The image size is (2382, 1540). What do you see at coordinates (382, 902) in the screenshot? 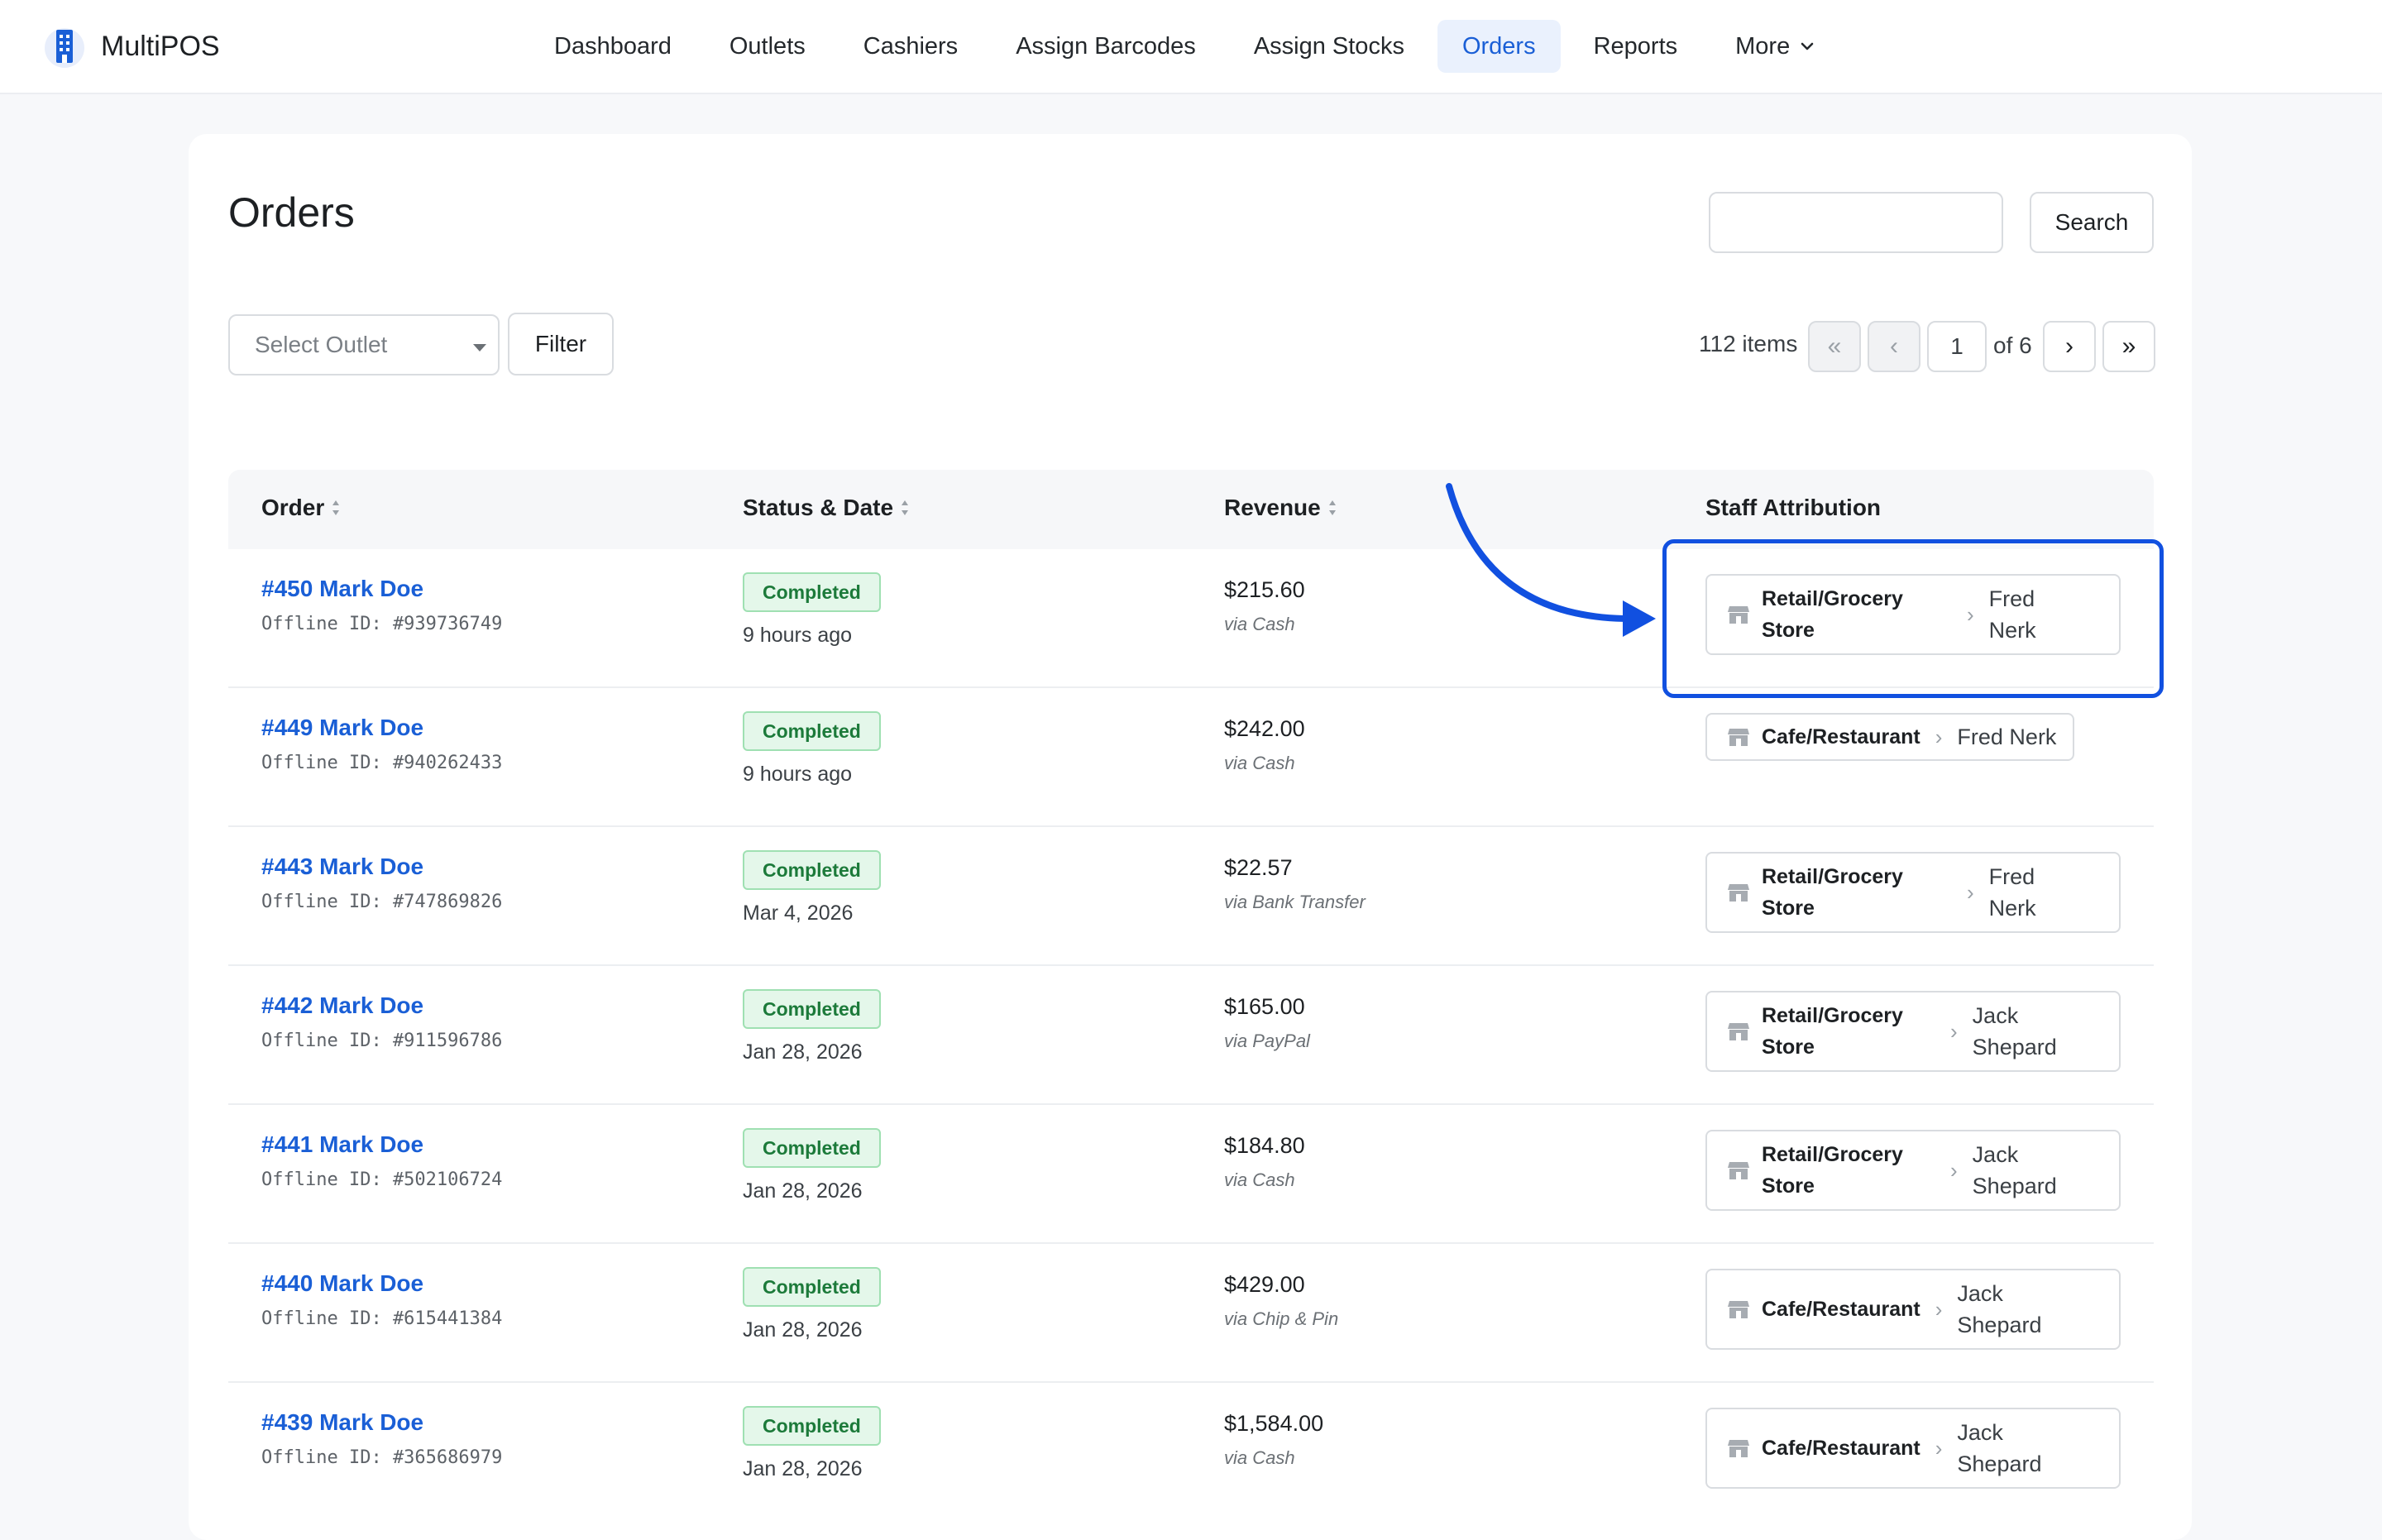
I see `offline-id: Offline ID: #747869826` at bounding box center [382, 902].